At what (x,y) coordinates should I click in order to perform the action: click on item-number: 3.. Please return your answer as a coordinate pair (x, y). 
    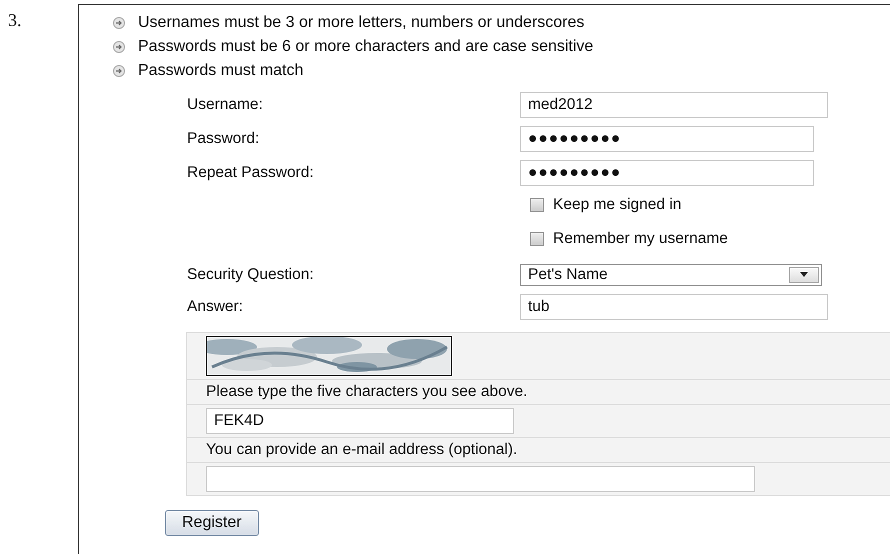
    Looking at the image, I should click on (15, 20).